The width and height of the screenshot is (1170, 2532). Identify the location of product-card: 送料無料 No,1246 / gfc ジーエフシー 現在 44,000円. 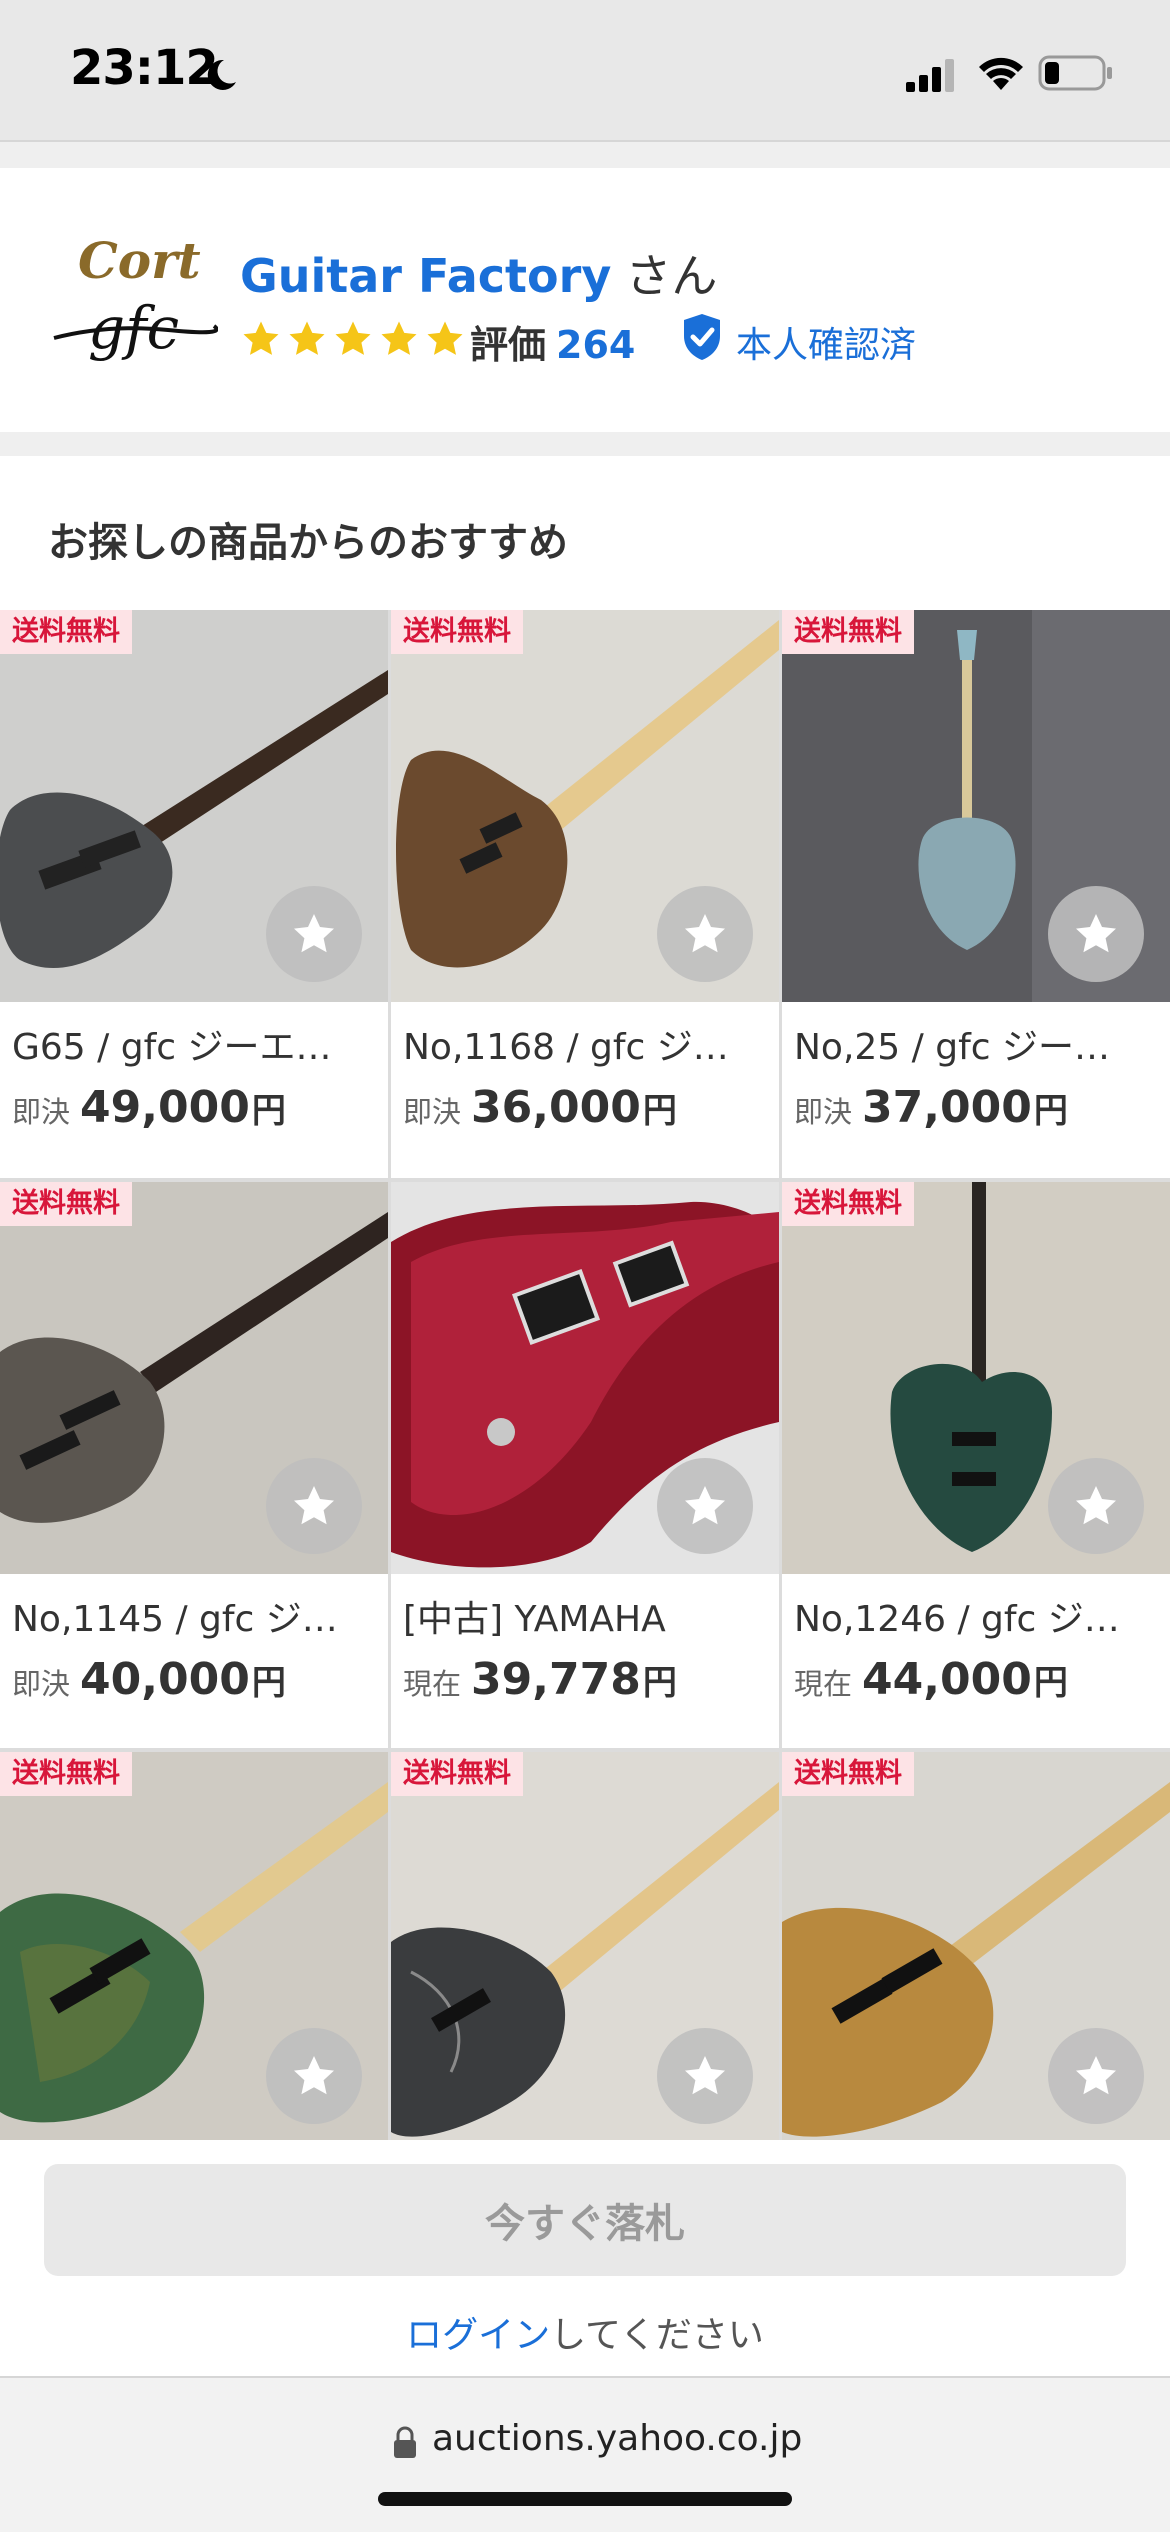
(976, 1465).